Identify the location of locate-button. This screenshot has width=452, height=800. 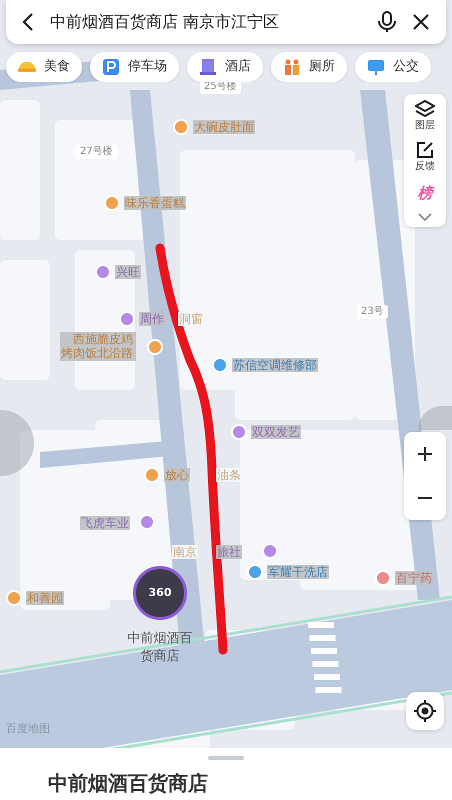
(425, 711).